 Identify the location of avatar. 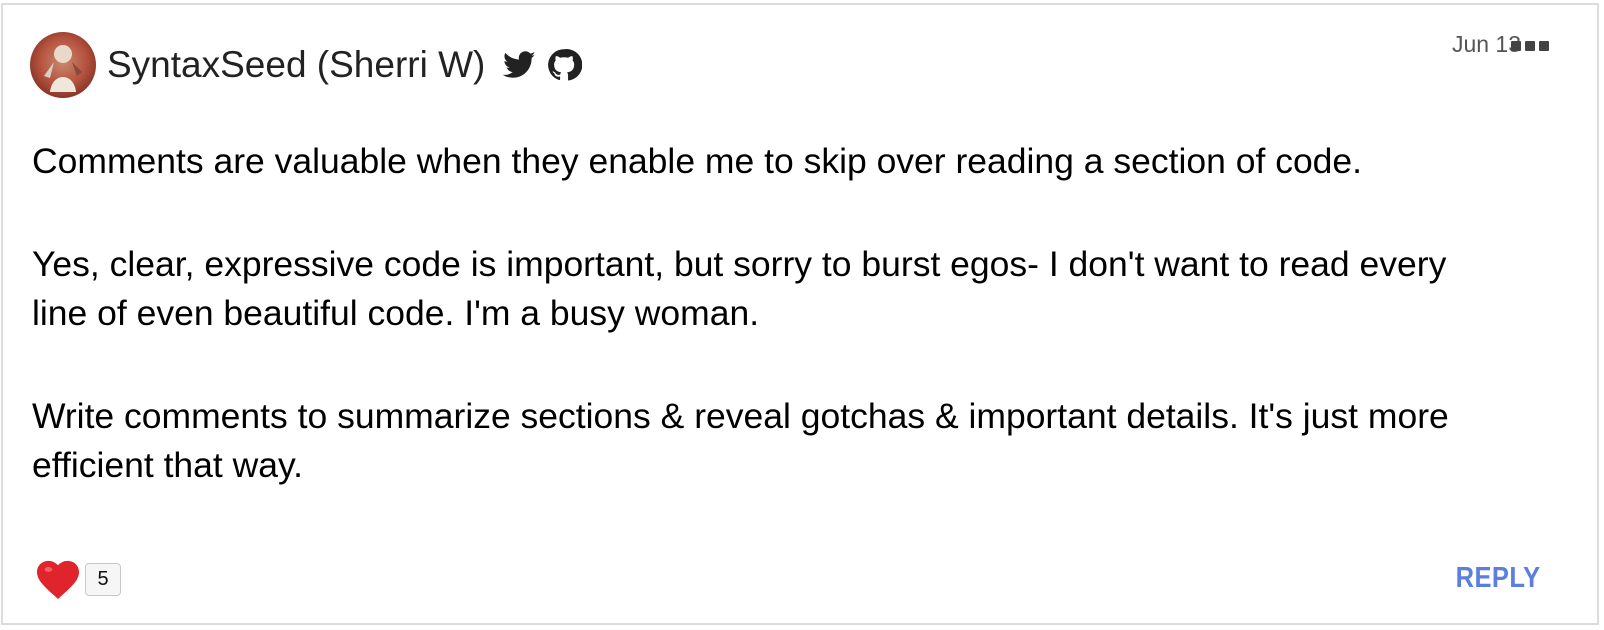
(63, 65).